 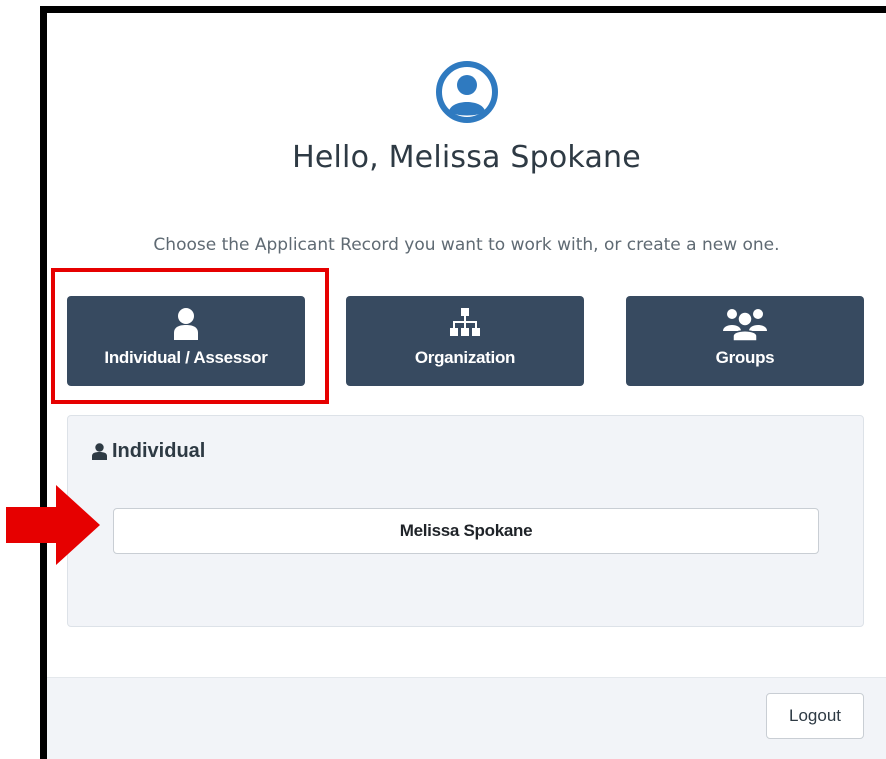 What do you see at coordinates (815, 716) in the screenshot?
I see `logout-button: Logout` at bounding box center [815, 716].